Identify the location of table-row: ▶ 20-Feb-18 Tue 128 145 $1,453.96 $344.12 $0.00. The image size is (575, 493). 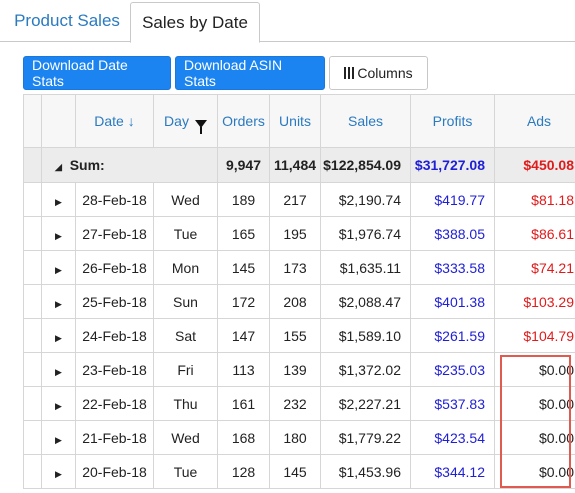
(299, 471).